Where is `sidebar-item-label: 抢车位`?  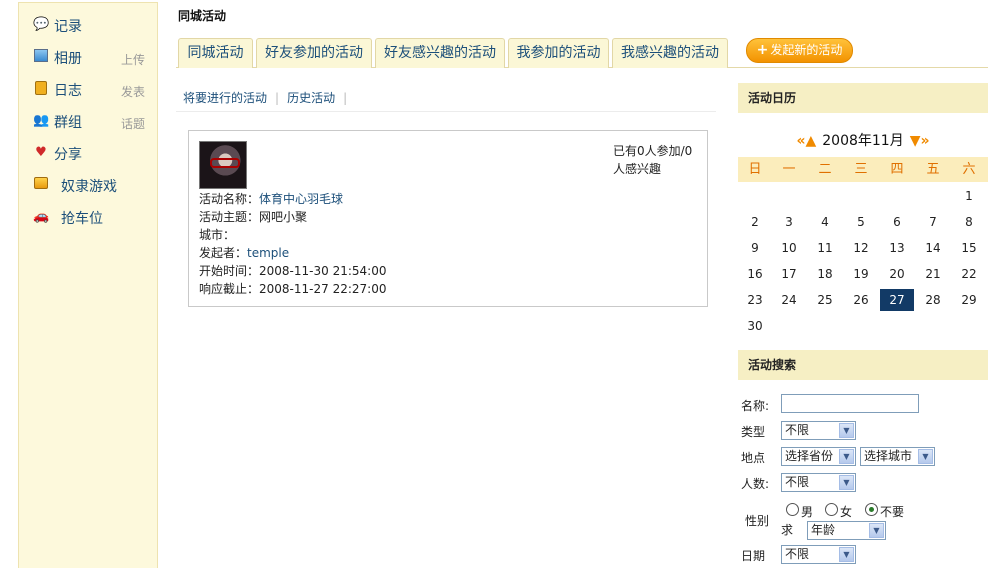 sidebar-item-label: 抢车位 is located at coordinates (82, 219).